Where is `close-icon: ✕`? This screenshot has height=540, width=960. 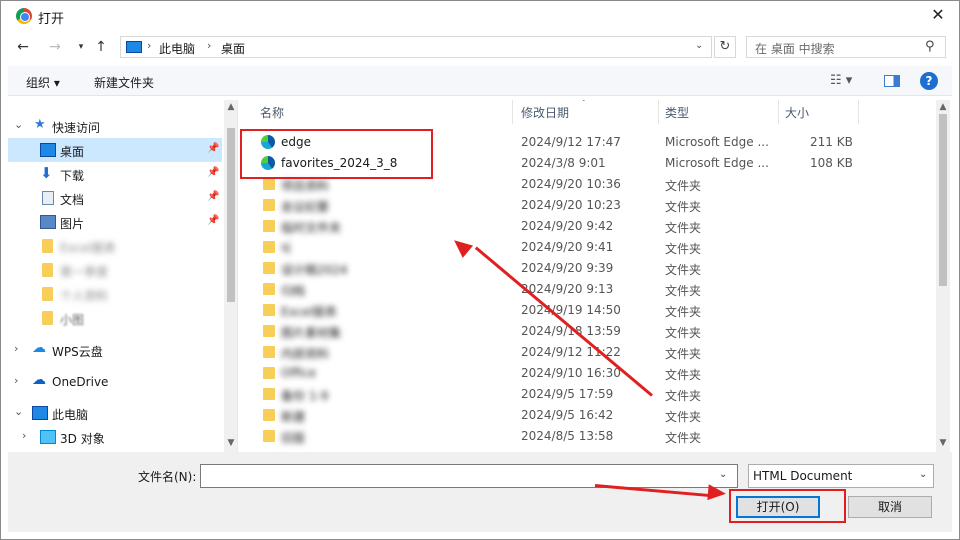 close-icon: ✕ is located at coordinates (938, 15).